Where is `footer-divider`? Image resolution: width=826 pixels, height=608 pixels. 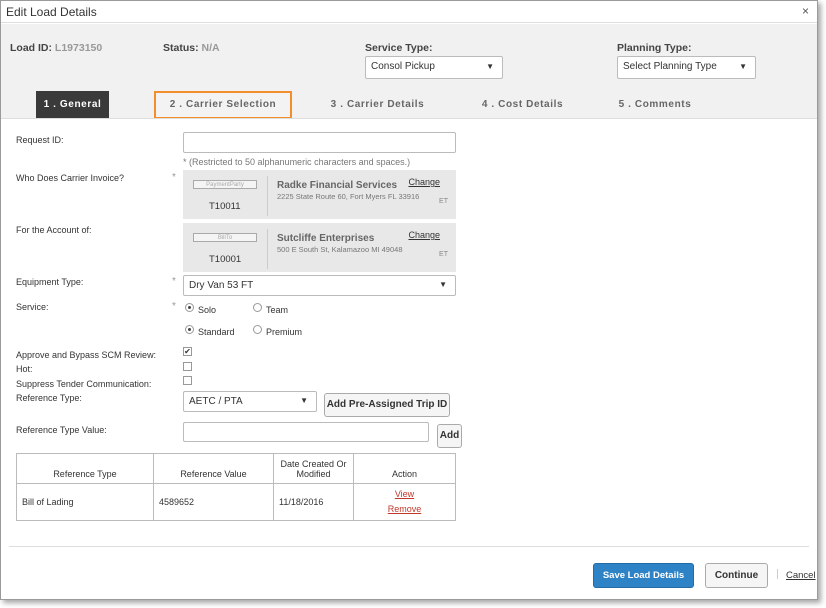
footer-divider is located at coordinates (409, 546).